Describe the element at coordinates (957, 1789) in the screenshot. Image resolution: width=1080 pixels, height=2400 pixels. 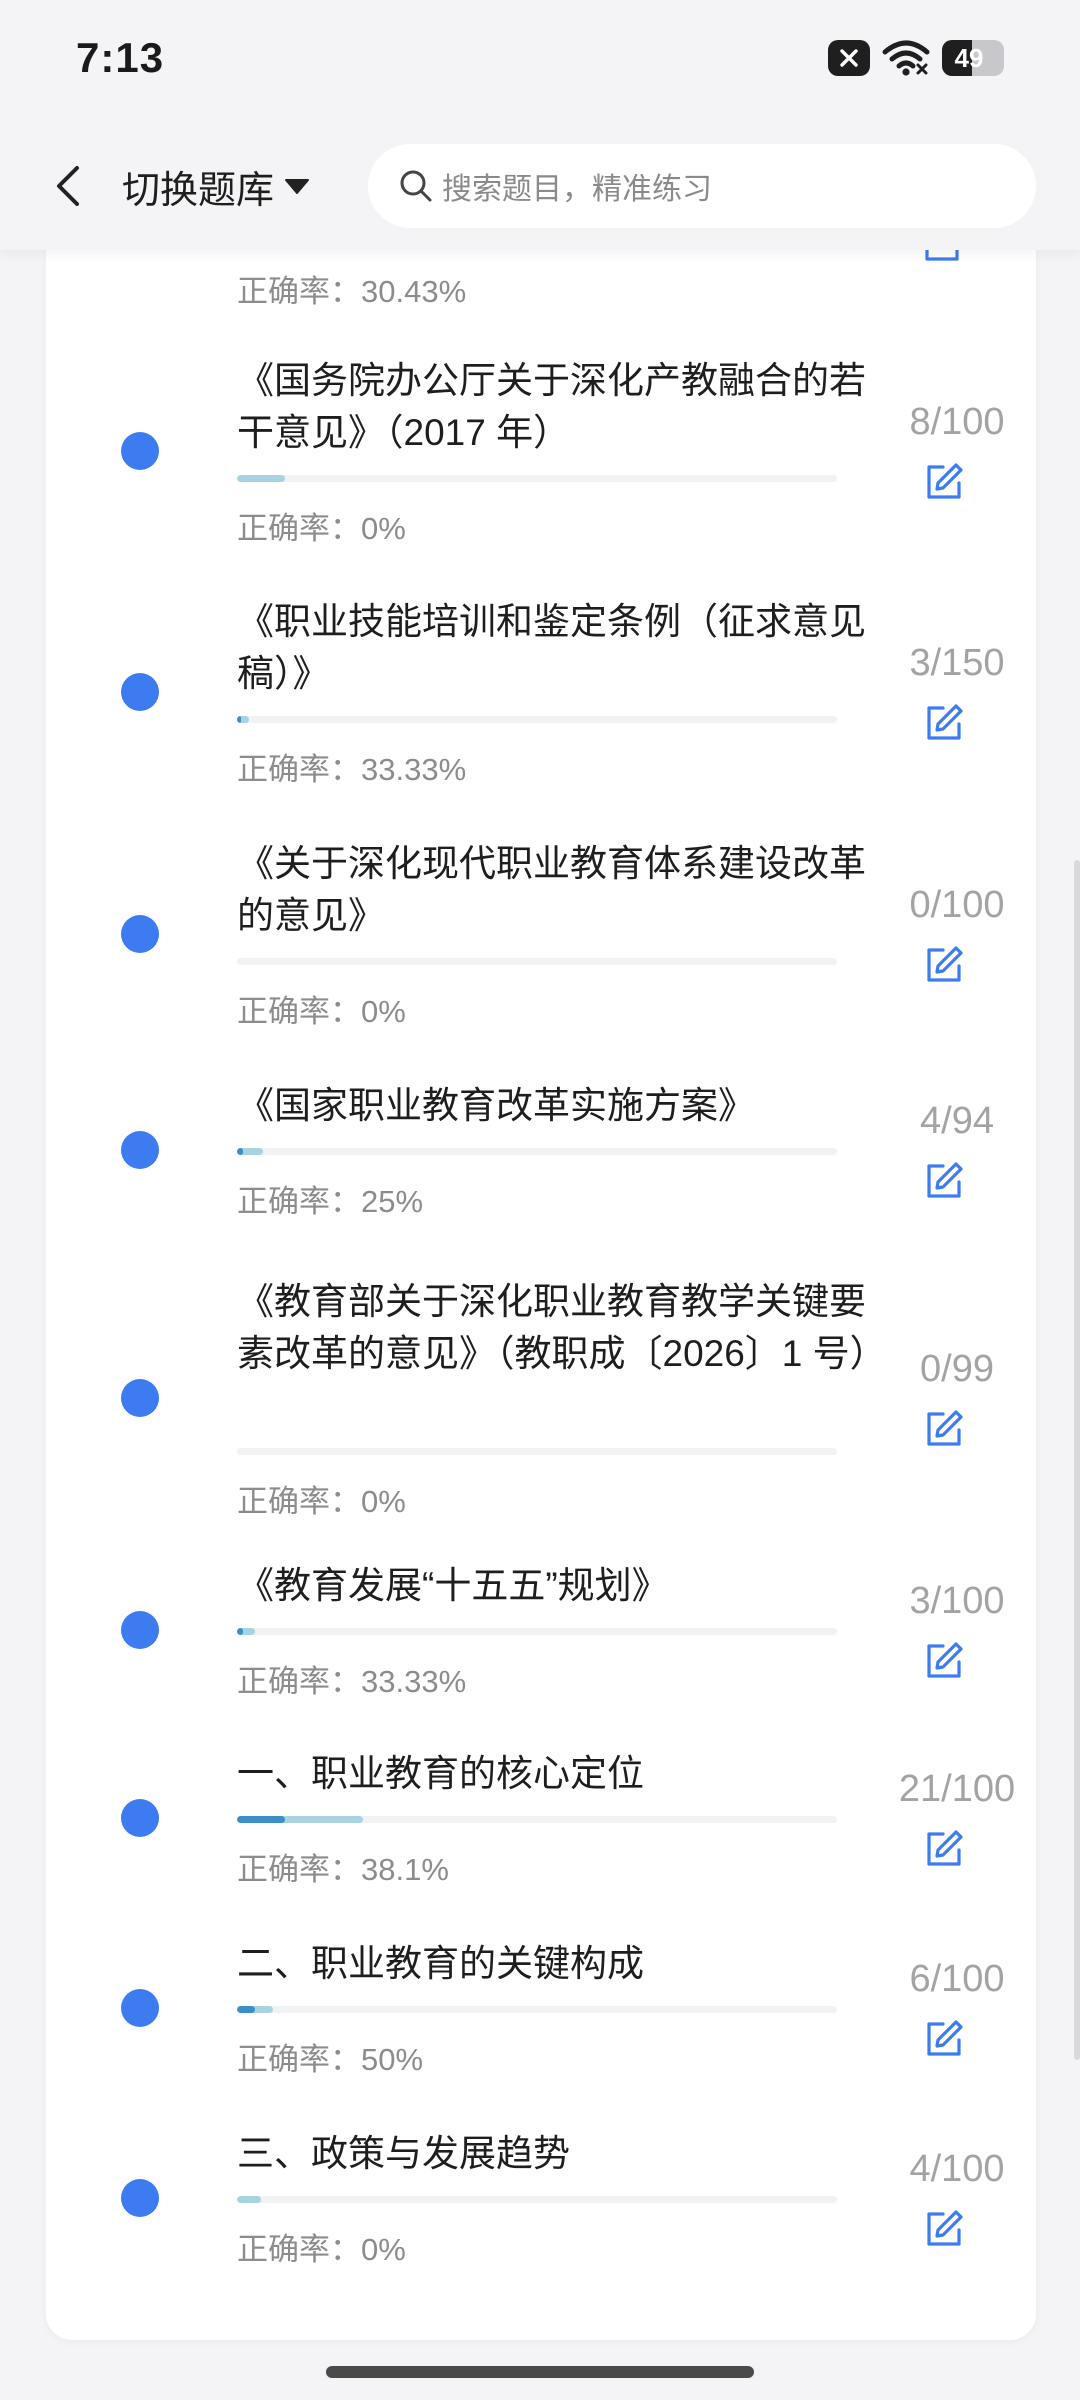
I see `item-count: 21/100` at that location.